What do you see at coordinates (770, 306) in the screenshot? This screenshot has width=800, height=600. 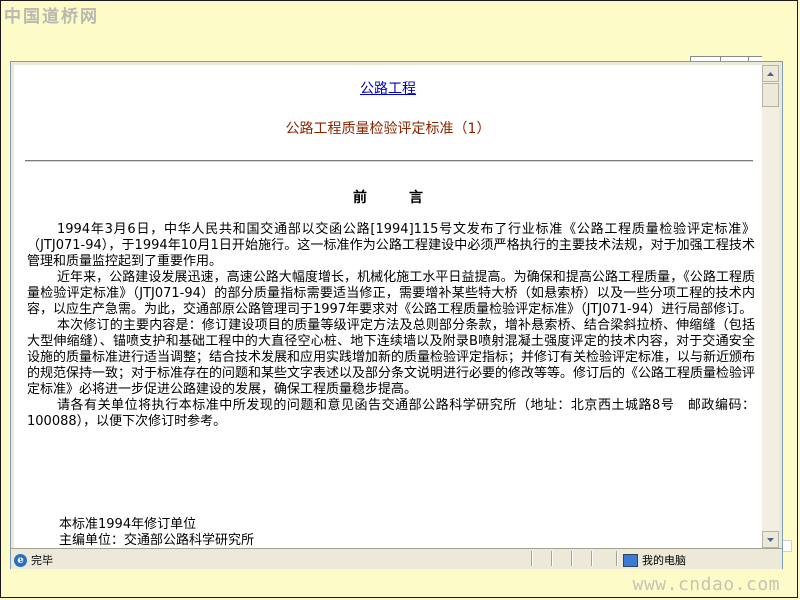 I see `vertical-scrollbar` at bounding box center [770, 306].